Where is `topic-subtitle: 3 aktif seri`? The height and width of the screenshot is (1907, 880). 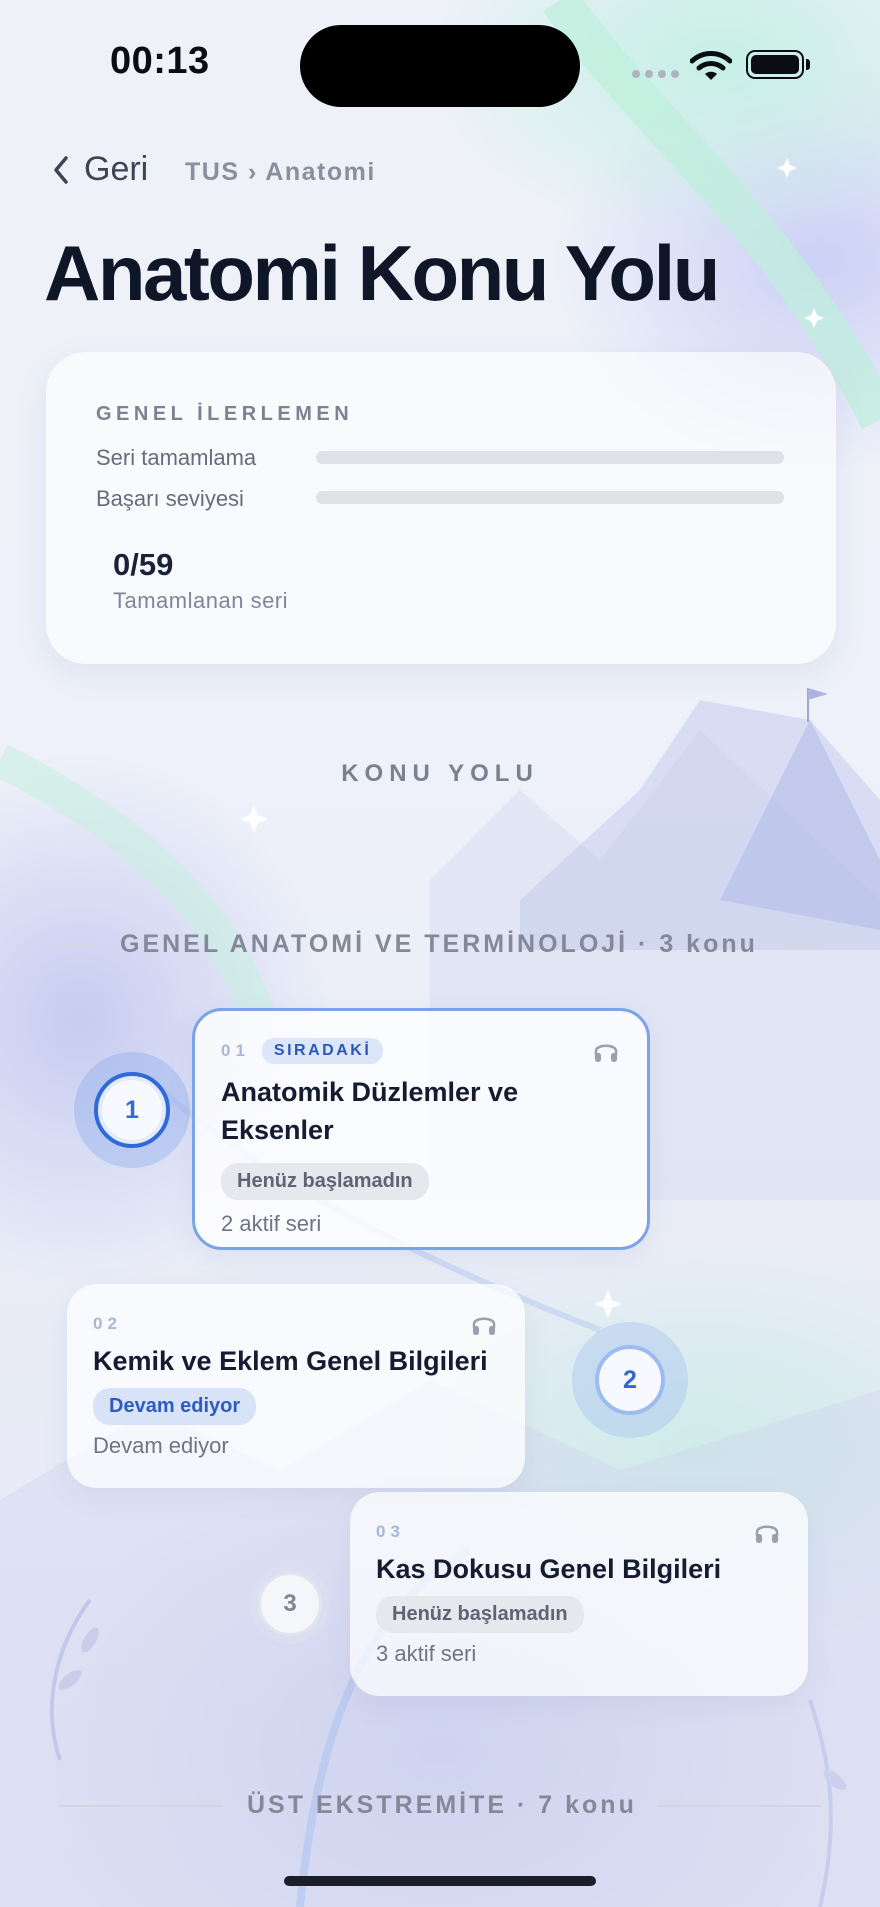
topic-subtitle: 3 aktif seri is located at coordinates (426, 1653).